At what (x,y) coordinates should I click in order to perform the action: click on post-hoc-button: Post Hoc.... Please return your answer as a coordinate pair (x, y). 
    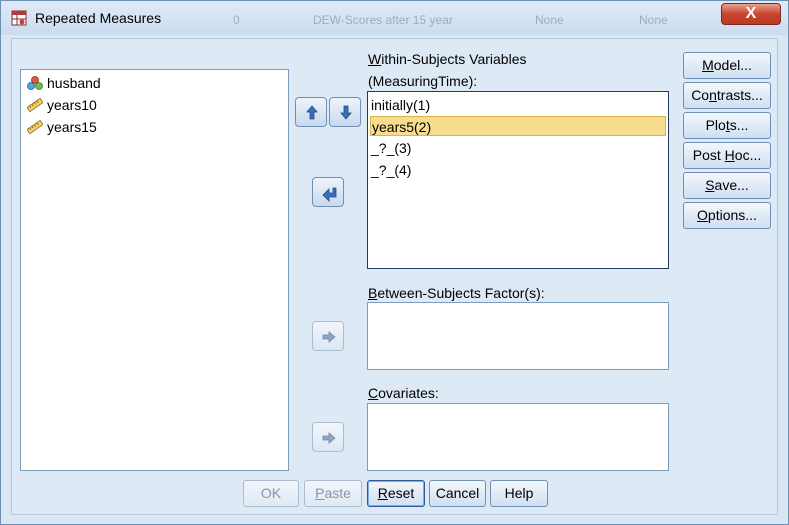
    Looking at the image, I should click on (727, 155).